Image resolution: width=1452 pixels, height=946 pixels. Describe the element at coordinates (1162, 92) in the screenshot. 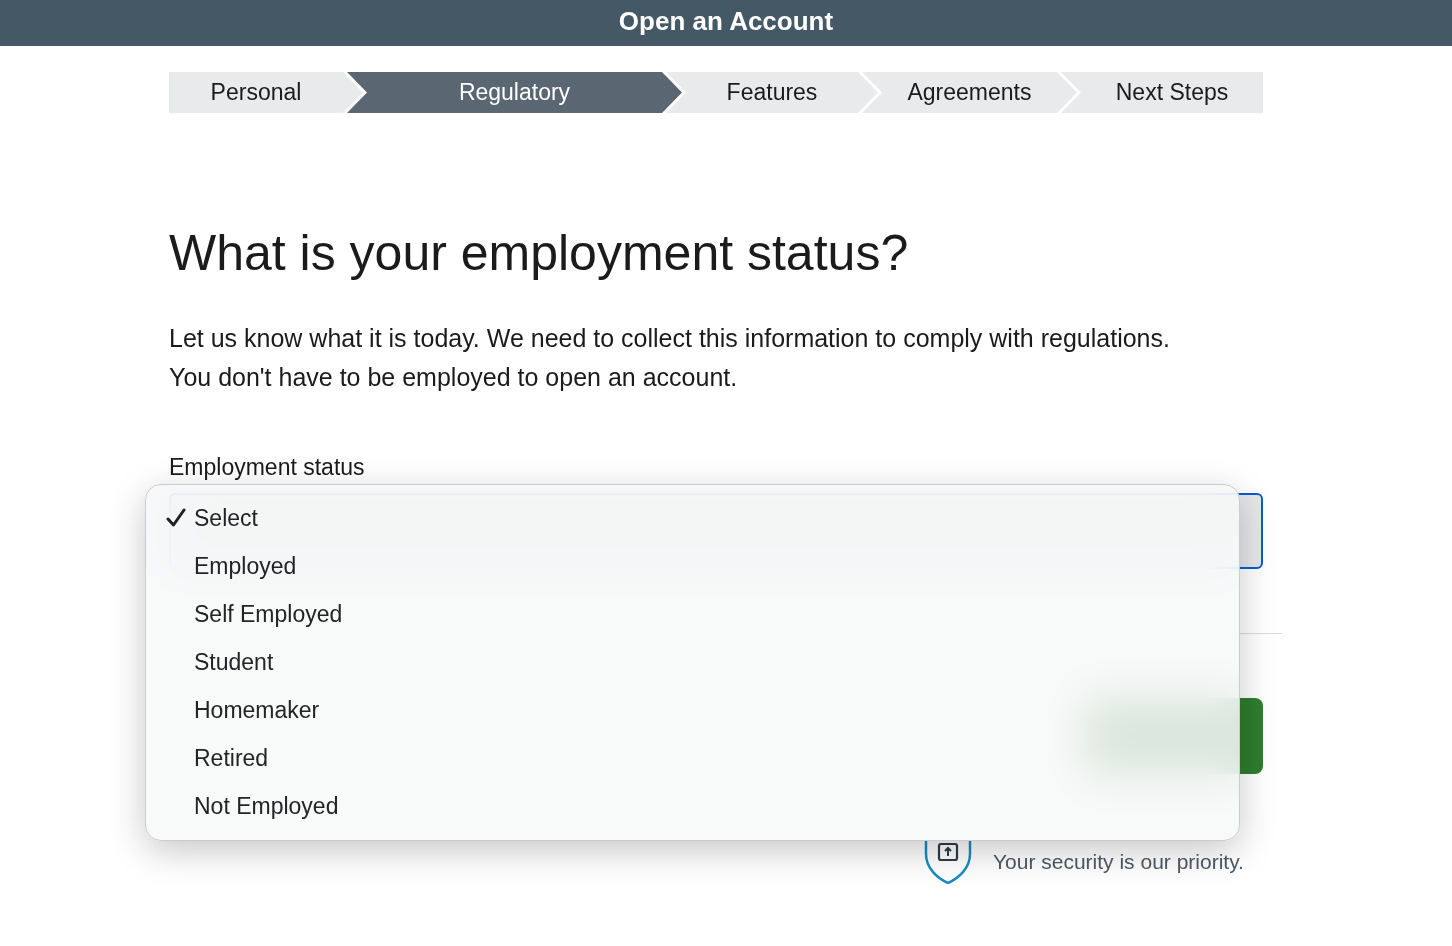

I see `progress-step: Next Steps` at that location.